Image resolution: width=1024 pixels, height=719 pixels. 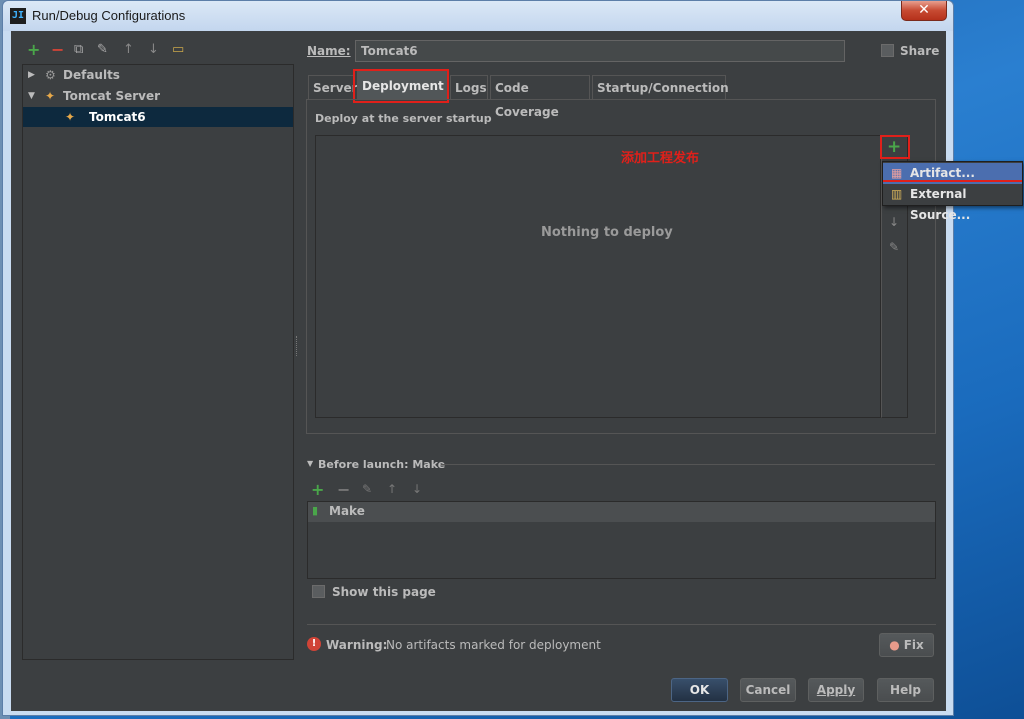 I want to click on fix-button: ● Fix, so click(x=906, y=645).